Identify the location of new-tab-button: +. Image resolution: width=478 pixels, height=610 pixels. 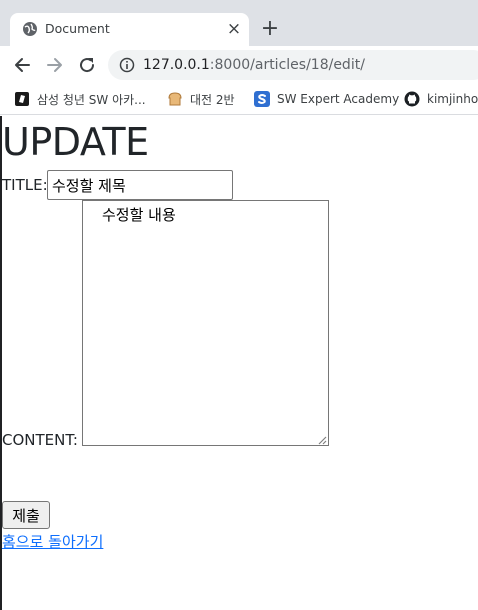
(270, 29).